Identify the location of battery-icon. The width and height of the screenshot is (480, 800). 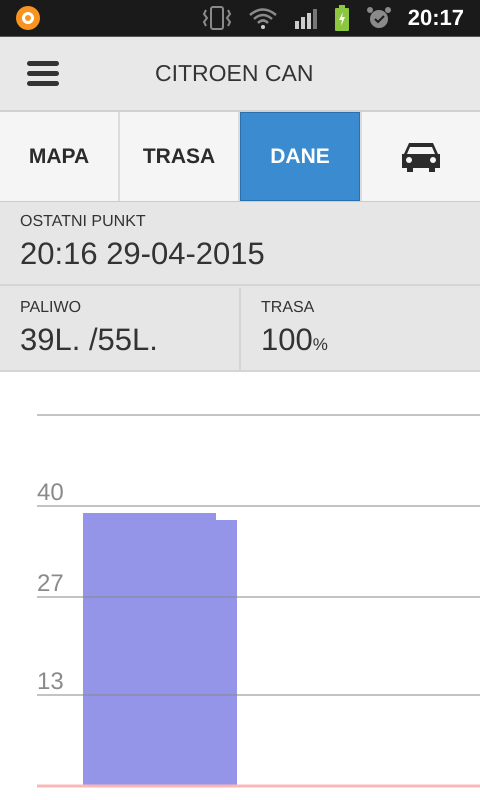
(342, 17).